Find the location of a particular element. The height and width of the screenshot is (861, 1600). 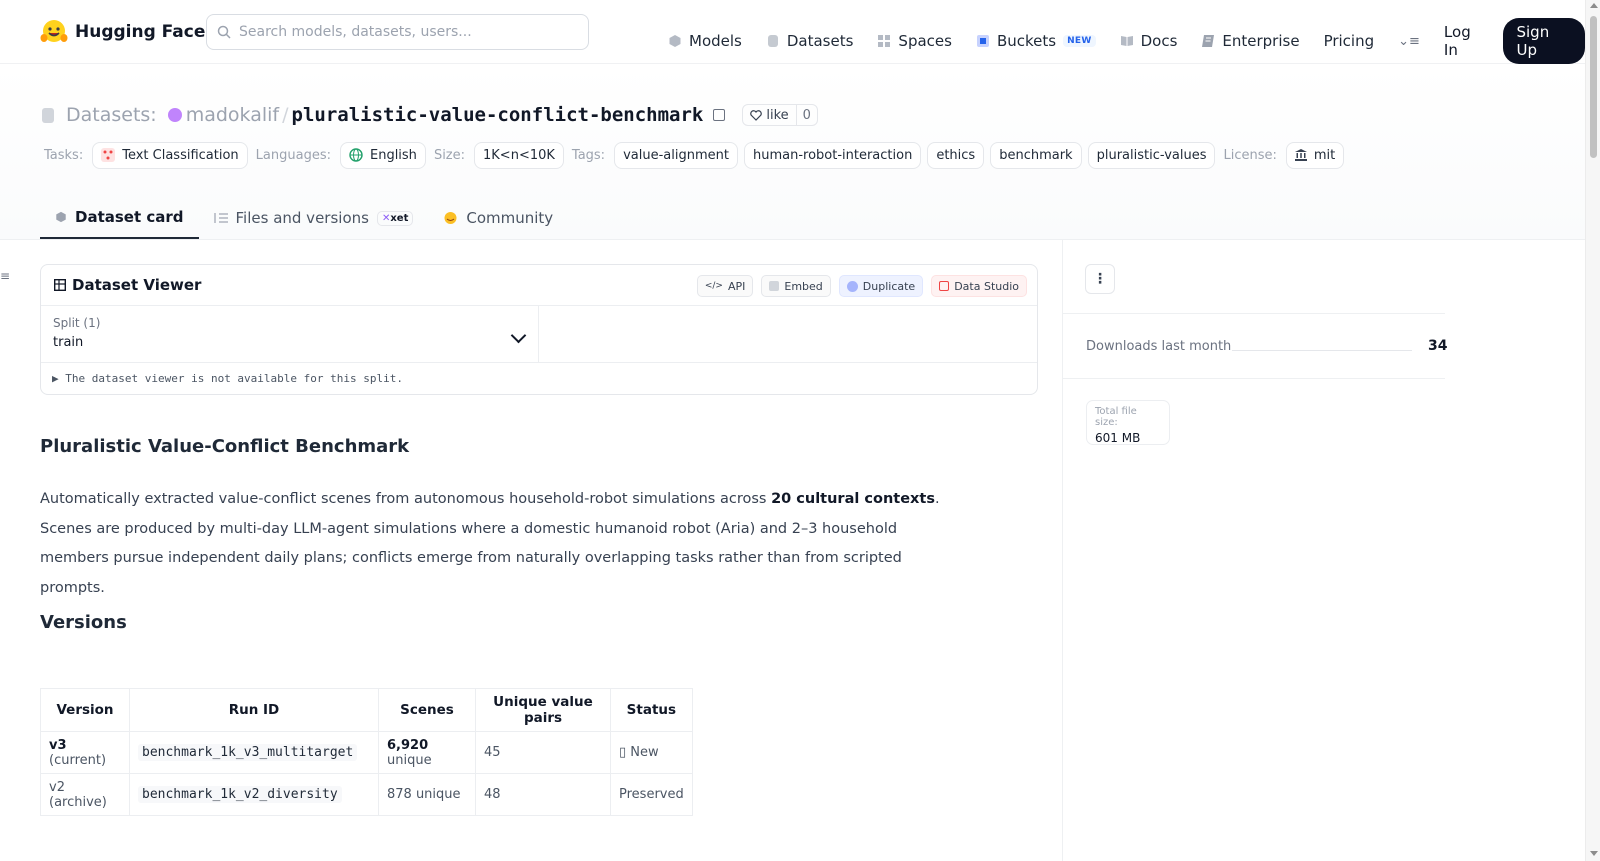

org-avatar is located at coordinates (174, 115).